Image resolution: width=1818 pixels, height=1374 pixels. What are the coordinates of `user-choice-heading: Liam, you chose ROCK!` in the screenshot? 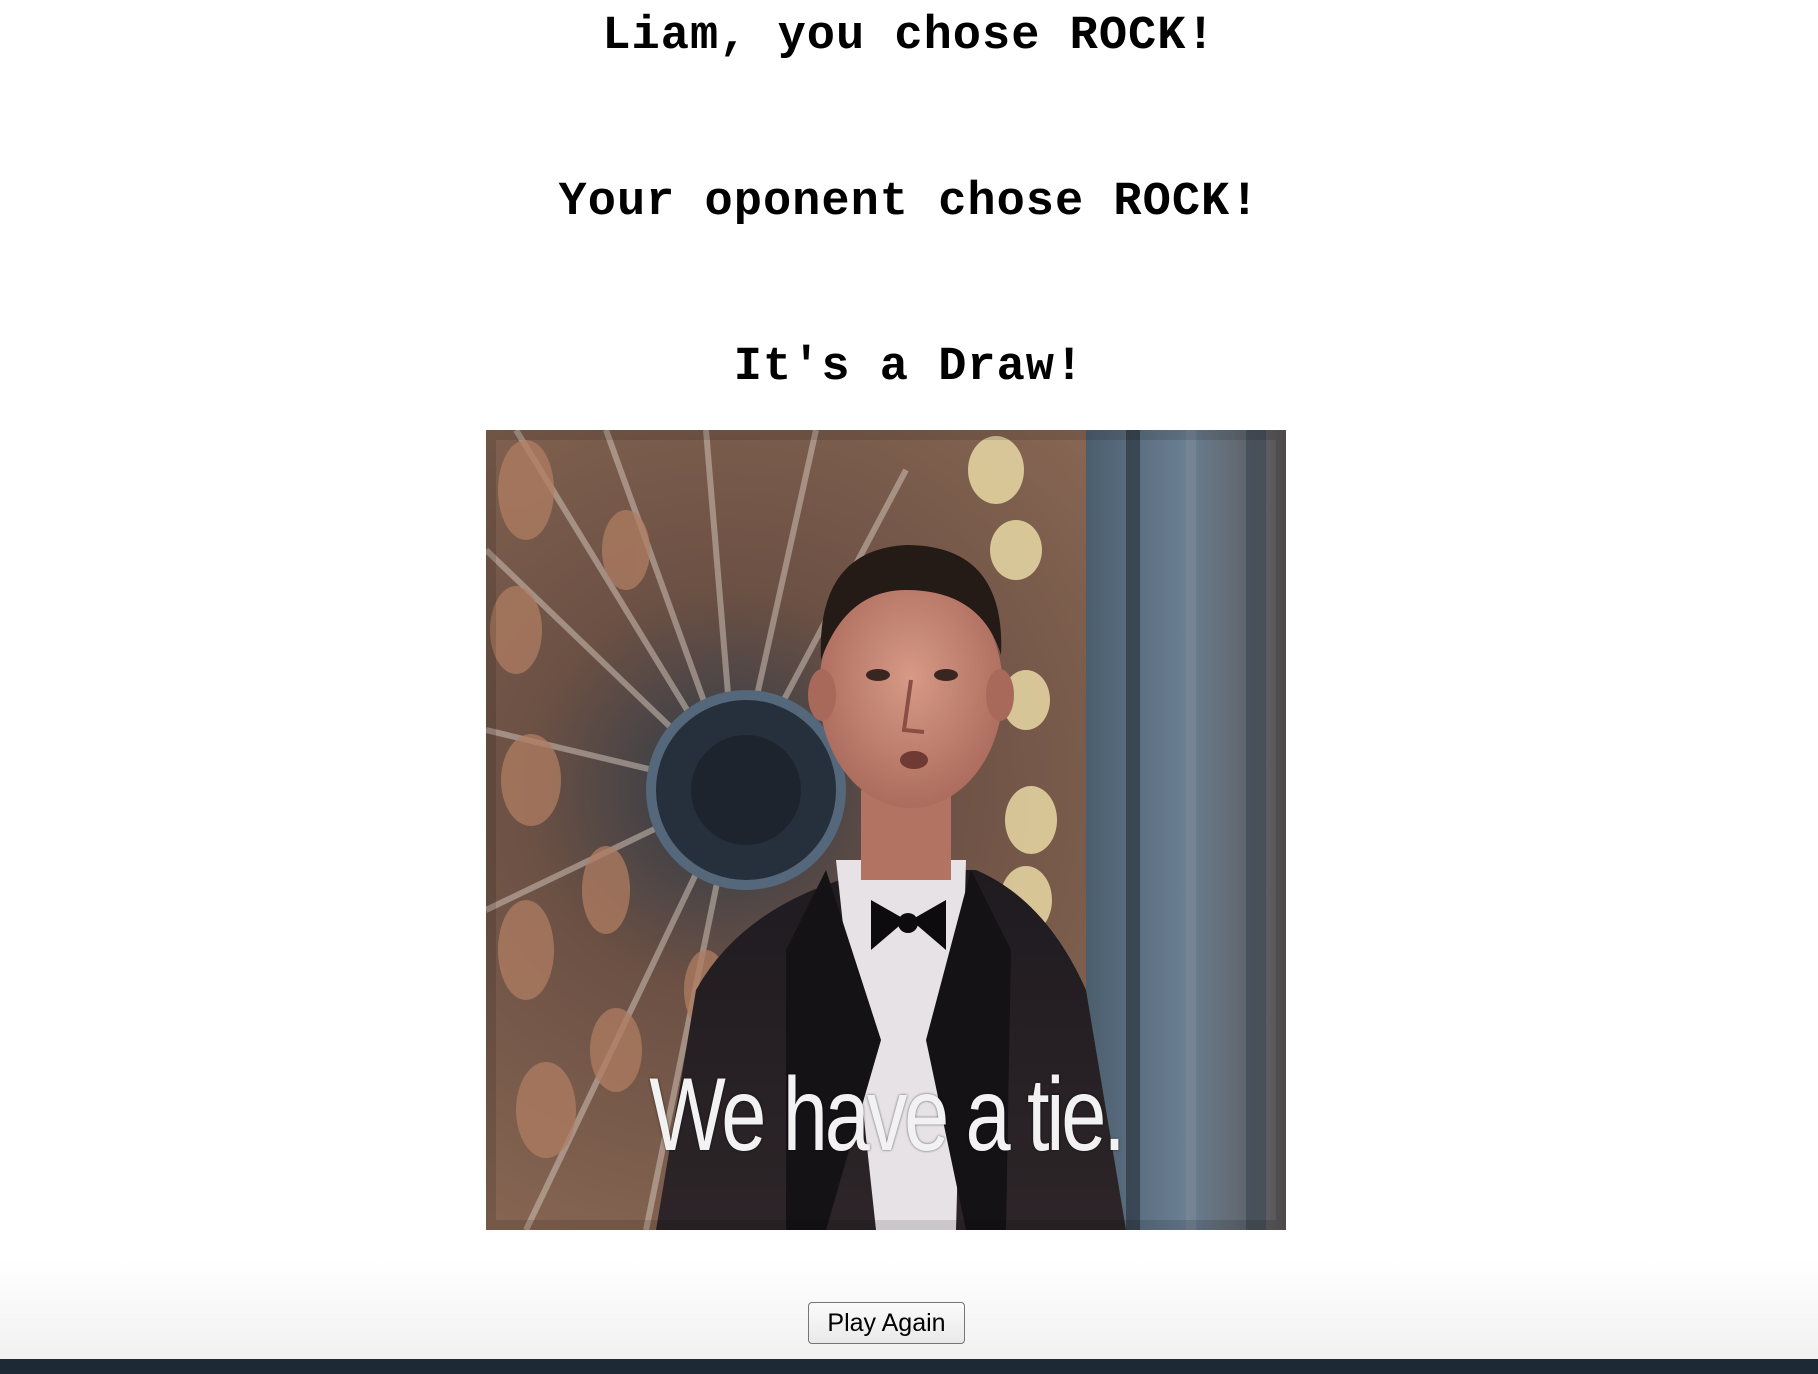 It's located at (909, 36).